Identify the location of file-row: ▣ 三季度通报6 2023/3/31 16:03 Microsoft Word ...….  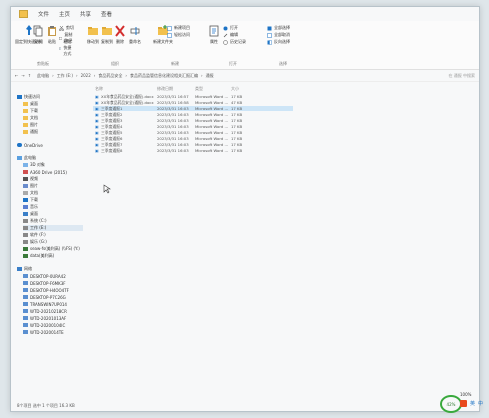
(193, 138).